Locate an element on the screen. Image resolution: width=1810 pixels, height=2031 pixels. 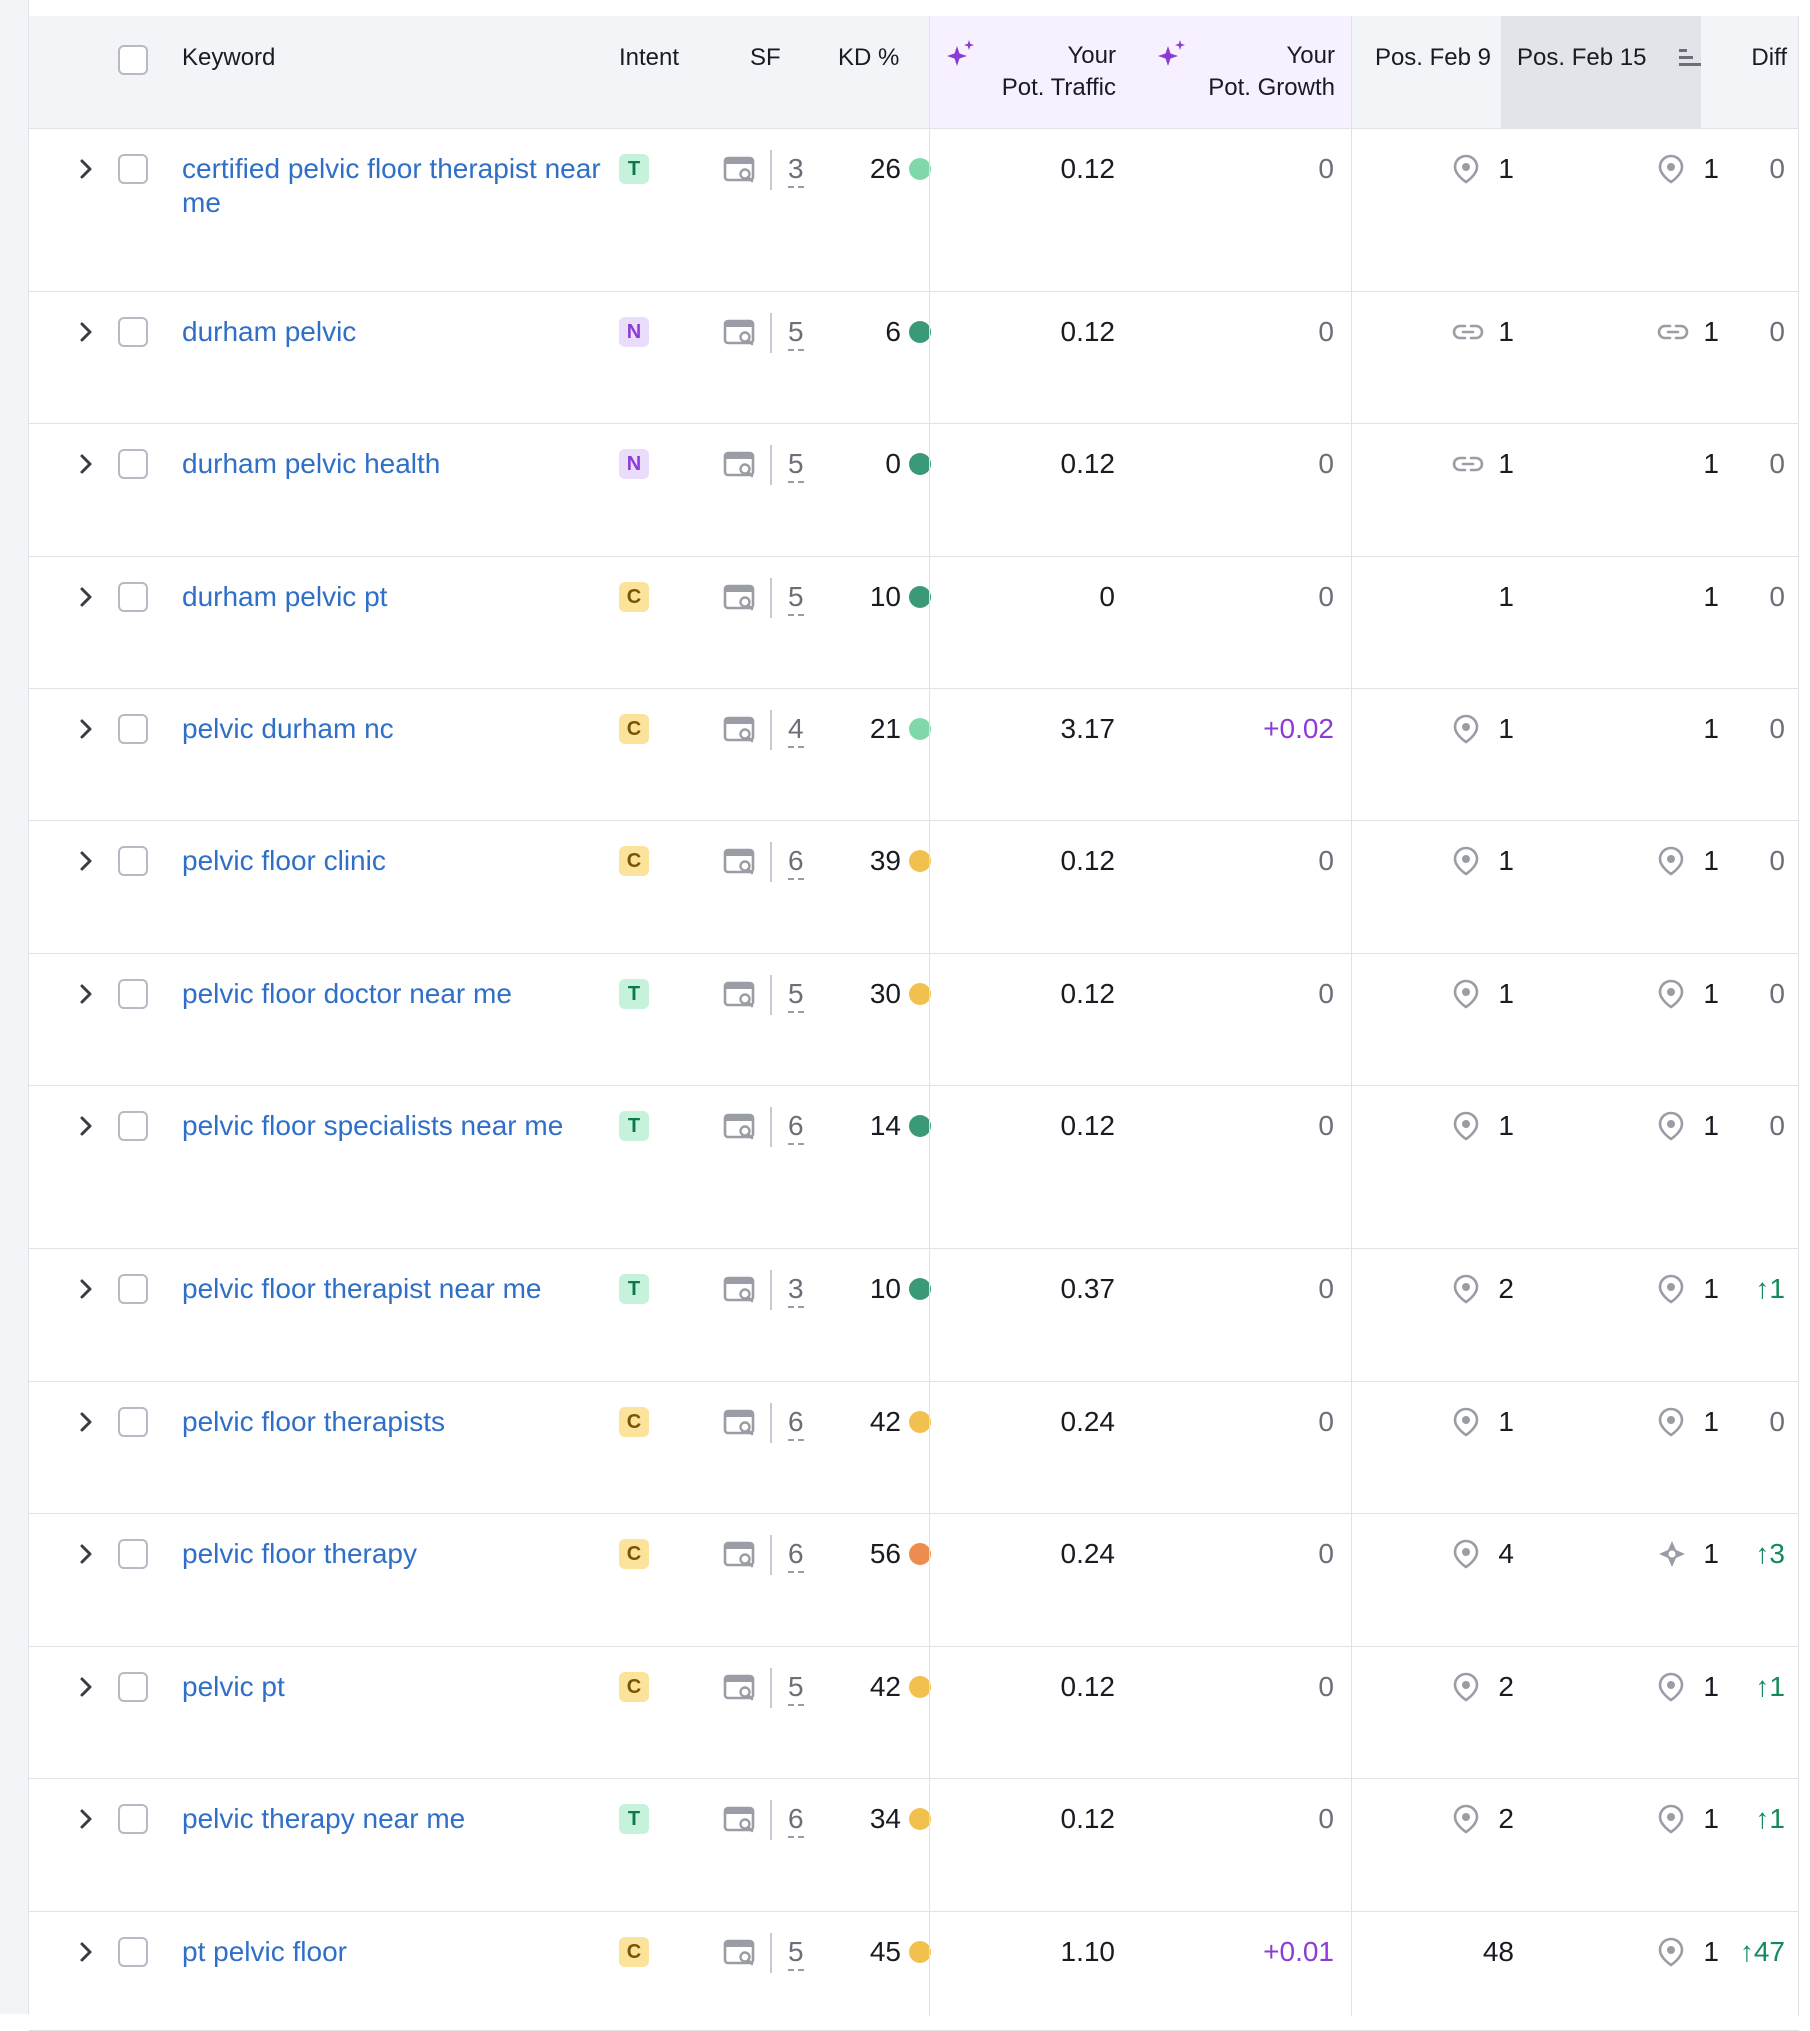
keyword-link: pelvic durham nc is located at coordinates (392, 729).